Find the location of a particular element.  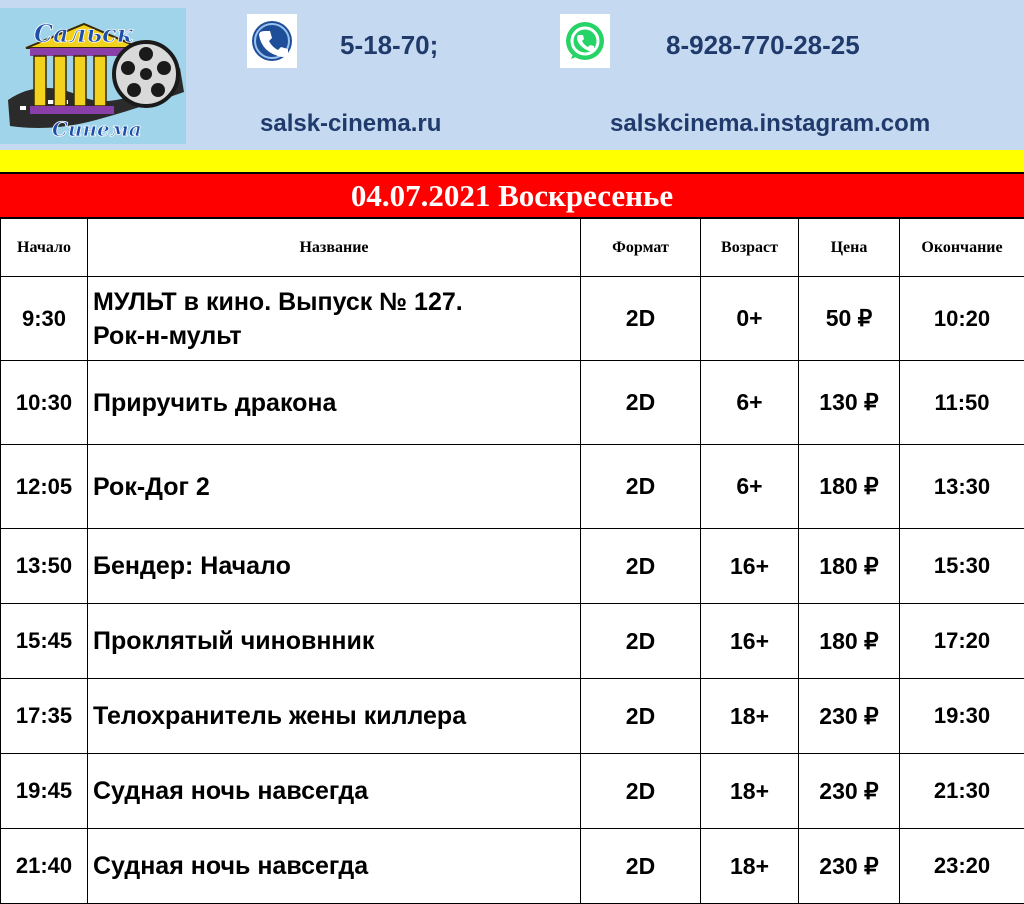

header-price: Цена is located at coordinates (849, 248).